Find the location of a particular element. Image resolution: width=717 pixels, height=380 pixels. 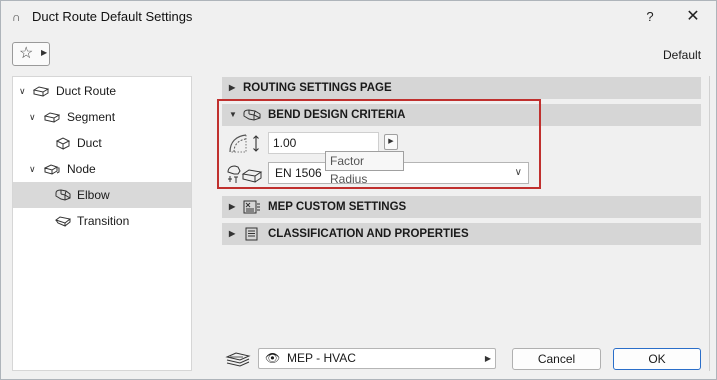

section-label: MEP CUSTOM SETTINGS is located at coordinates (337, 207).